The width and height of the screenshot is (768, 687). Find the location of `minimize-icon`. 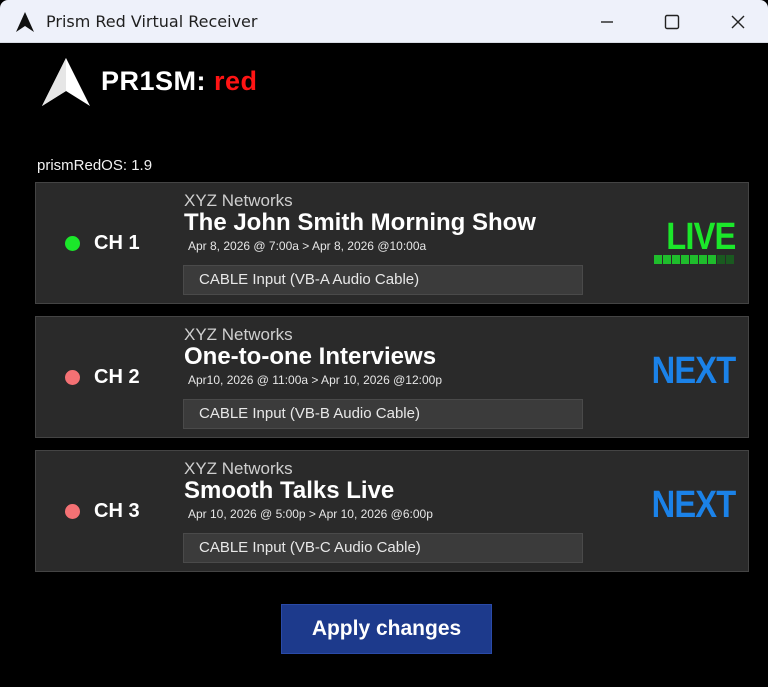

minimize-icon is located at coordinates (607, 22).